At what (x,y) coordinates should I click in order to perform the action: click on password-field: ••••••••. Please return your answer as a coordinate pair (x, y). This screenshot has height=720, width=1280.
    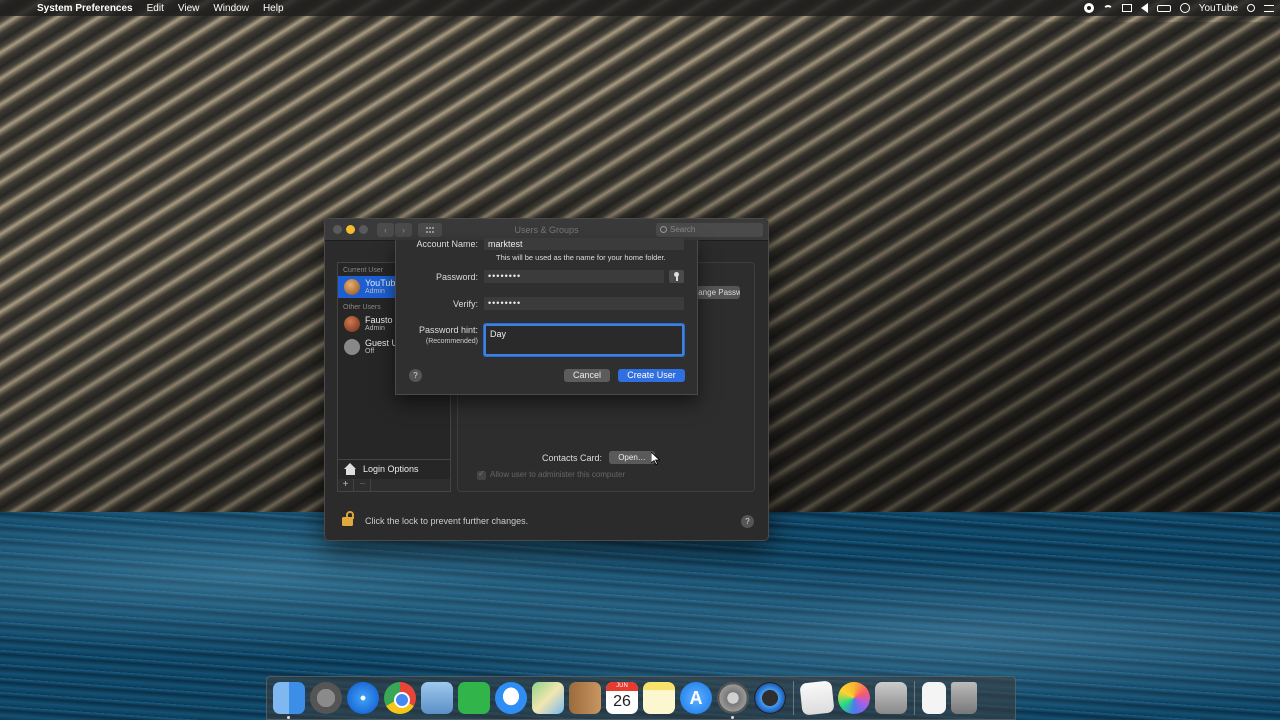
    Looking at the image, I should click on (574, 276).